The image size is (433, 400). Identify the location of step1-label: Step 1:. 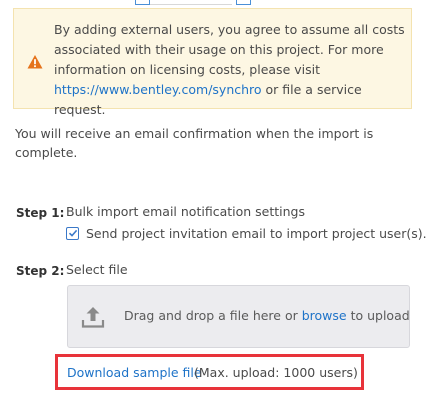
(40, 213).